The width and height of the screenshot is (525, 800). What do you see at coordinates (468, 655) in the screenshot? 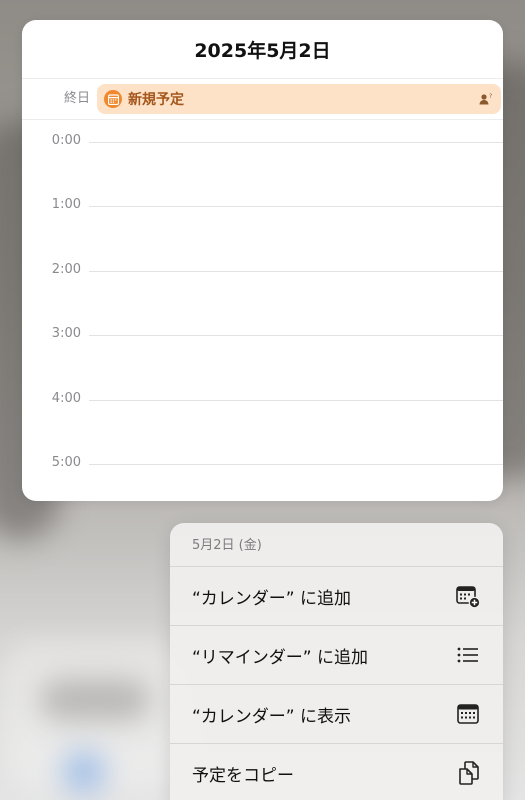
I see `list-icon` at bounding box center [468, 655].